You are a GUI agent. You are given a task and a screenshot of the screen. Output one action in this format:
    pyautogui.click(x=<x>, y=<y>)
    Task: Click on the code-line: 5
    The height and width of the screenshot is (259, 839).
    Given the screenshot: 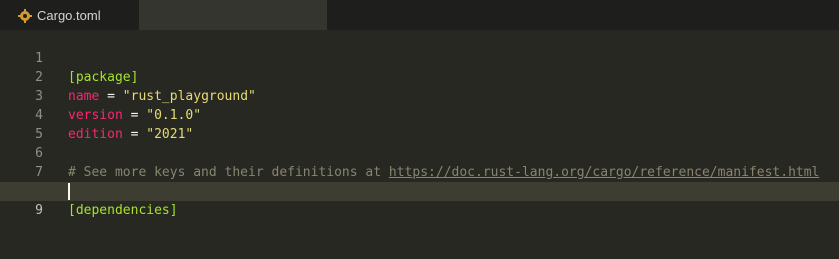 What is the action you would take?
    pyautogui.click(x=419, y=124)
    